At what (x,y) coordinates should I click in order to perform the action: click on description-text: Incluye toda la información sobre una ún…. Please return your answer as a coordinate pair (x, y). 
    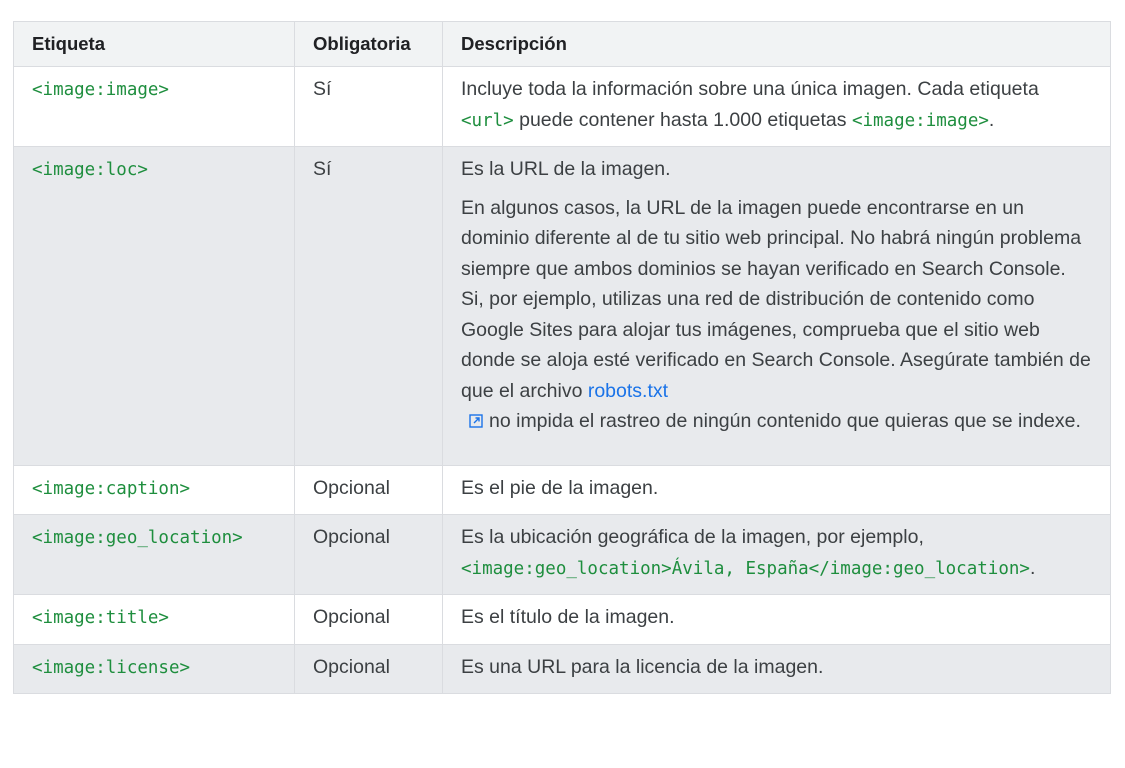
    Looking at the image, I should click on (750, 89).